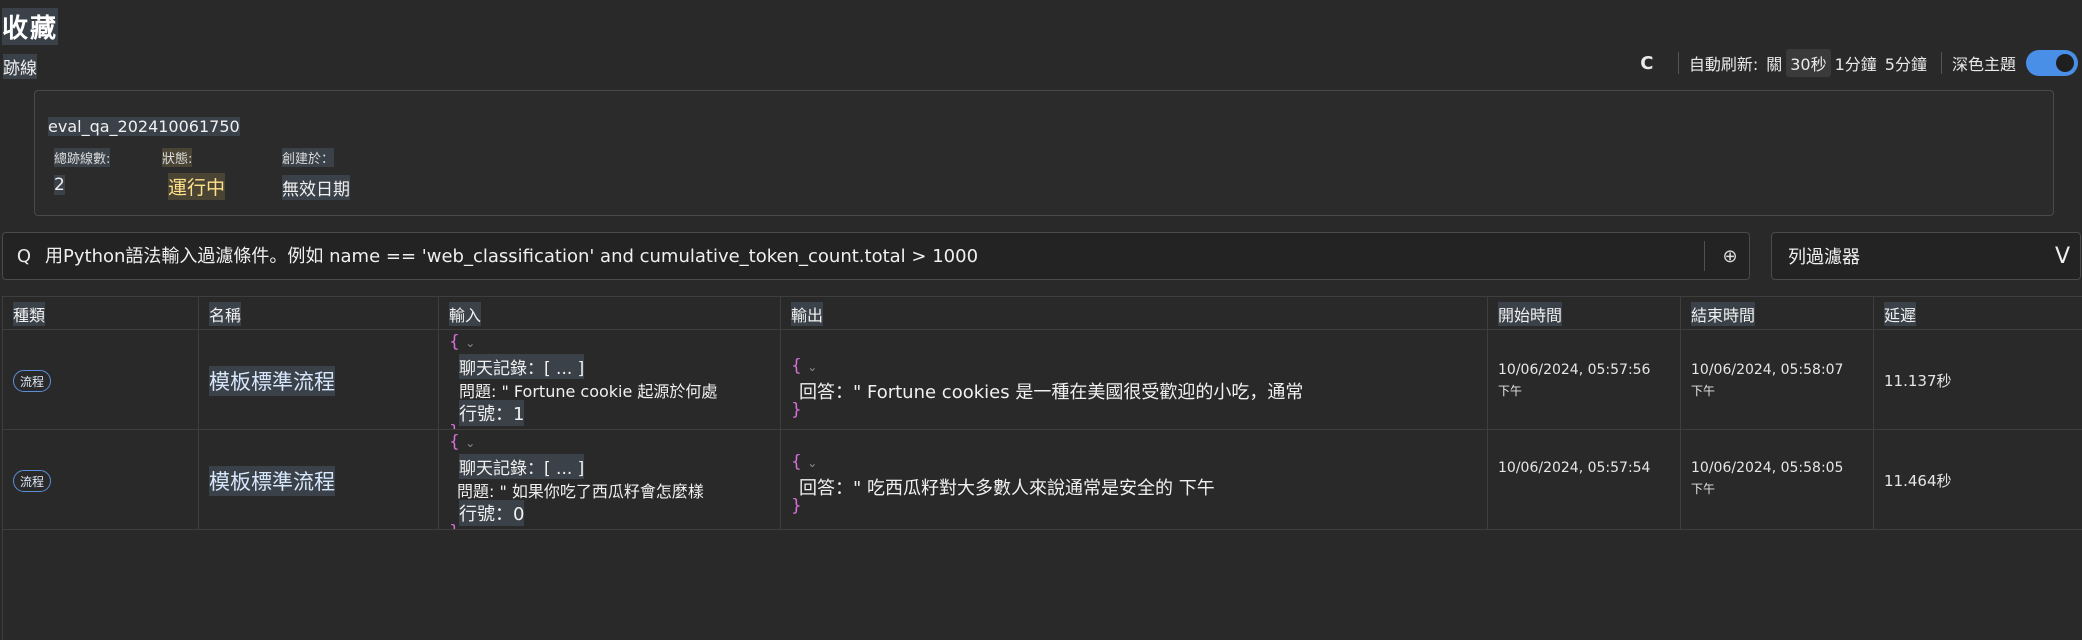 Image resolution: width=2082 pixels, height=640 pixels. Describe the element at coordinates (144, 126) in the screenshot. I see `run-name: eval_qa_202410061750` at that location.